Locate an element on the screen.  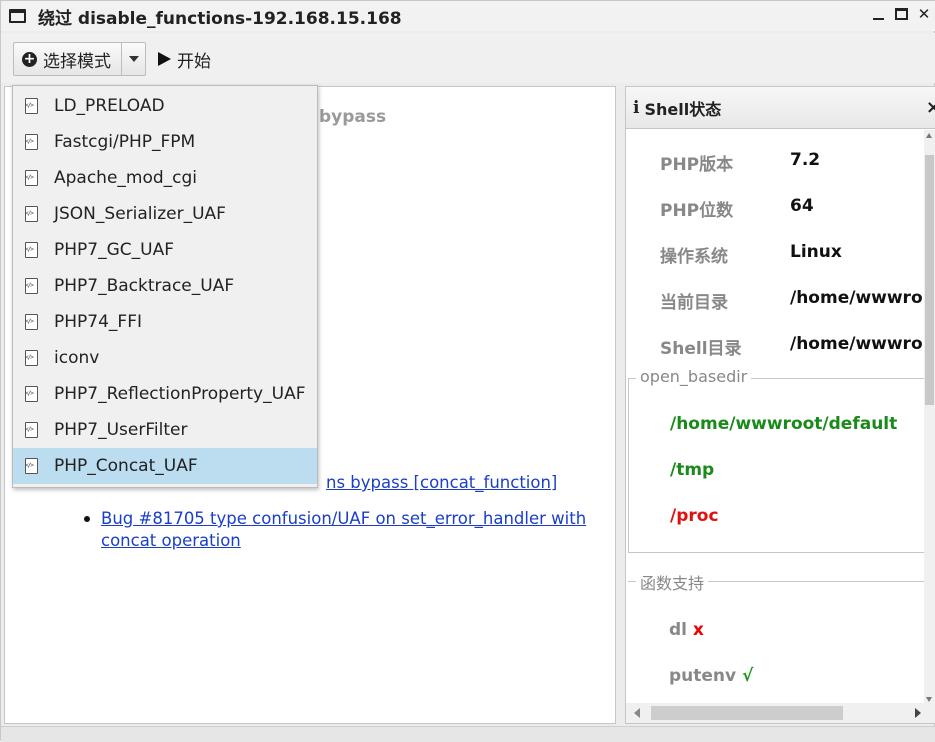
title-bar: 绕过 disable_functions-192.168.15.168 ✕ is located at coordinates (468, 16).